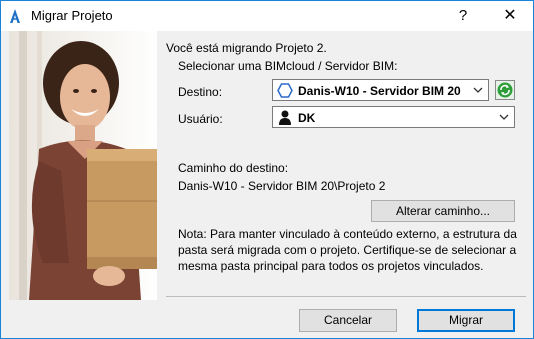 This screenshot has height=339, width=534. Describe the element at coordinates (393, 117) in the screenshot. I see `user-dropdown: DK` at that location.